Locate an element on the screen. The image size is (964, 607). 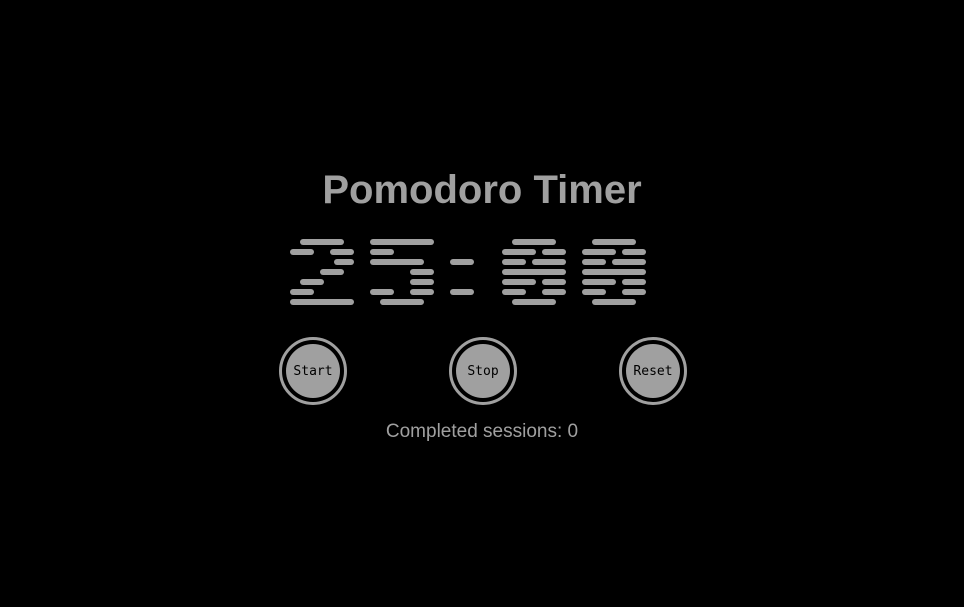
timer-colon is located at coordinates (462, 277).